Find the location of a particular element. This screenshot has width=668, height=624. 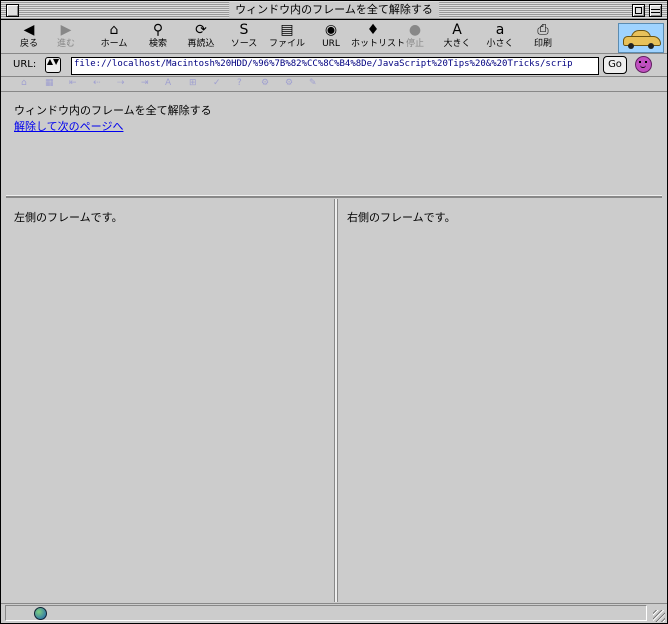

file-icon: ▤ is located at coordinates (287, 30).